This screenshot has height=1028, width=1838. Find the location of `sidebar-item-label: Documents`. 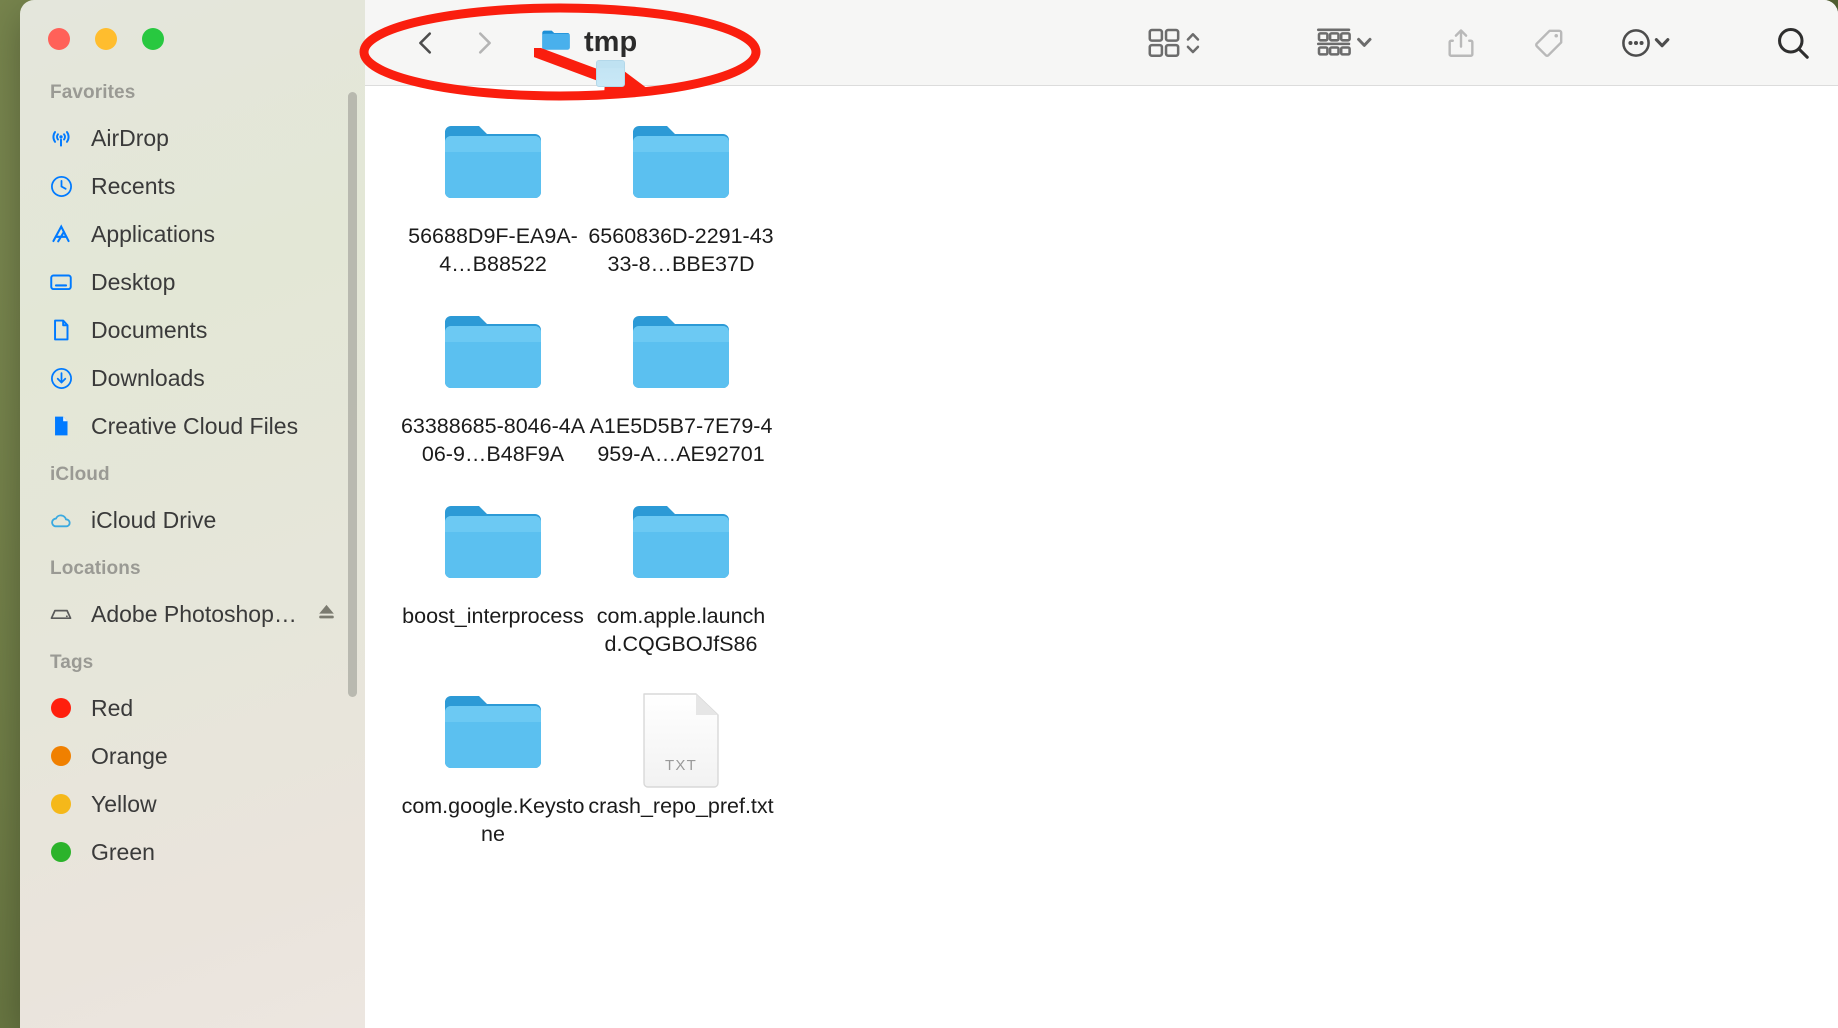

sidebar-item-label: Documents is located at coordinates (149, 329).